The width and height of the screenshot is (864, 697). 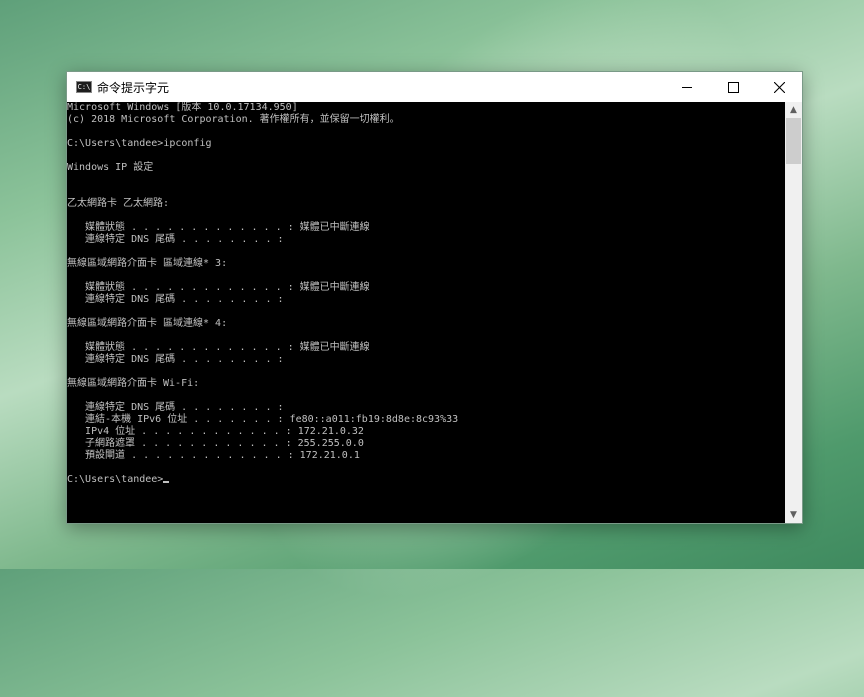 I want to click on maximize-icon, so click(x=733, y=87).